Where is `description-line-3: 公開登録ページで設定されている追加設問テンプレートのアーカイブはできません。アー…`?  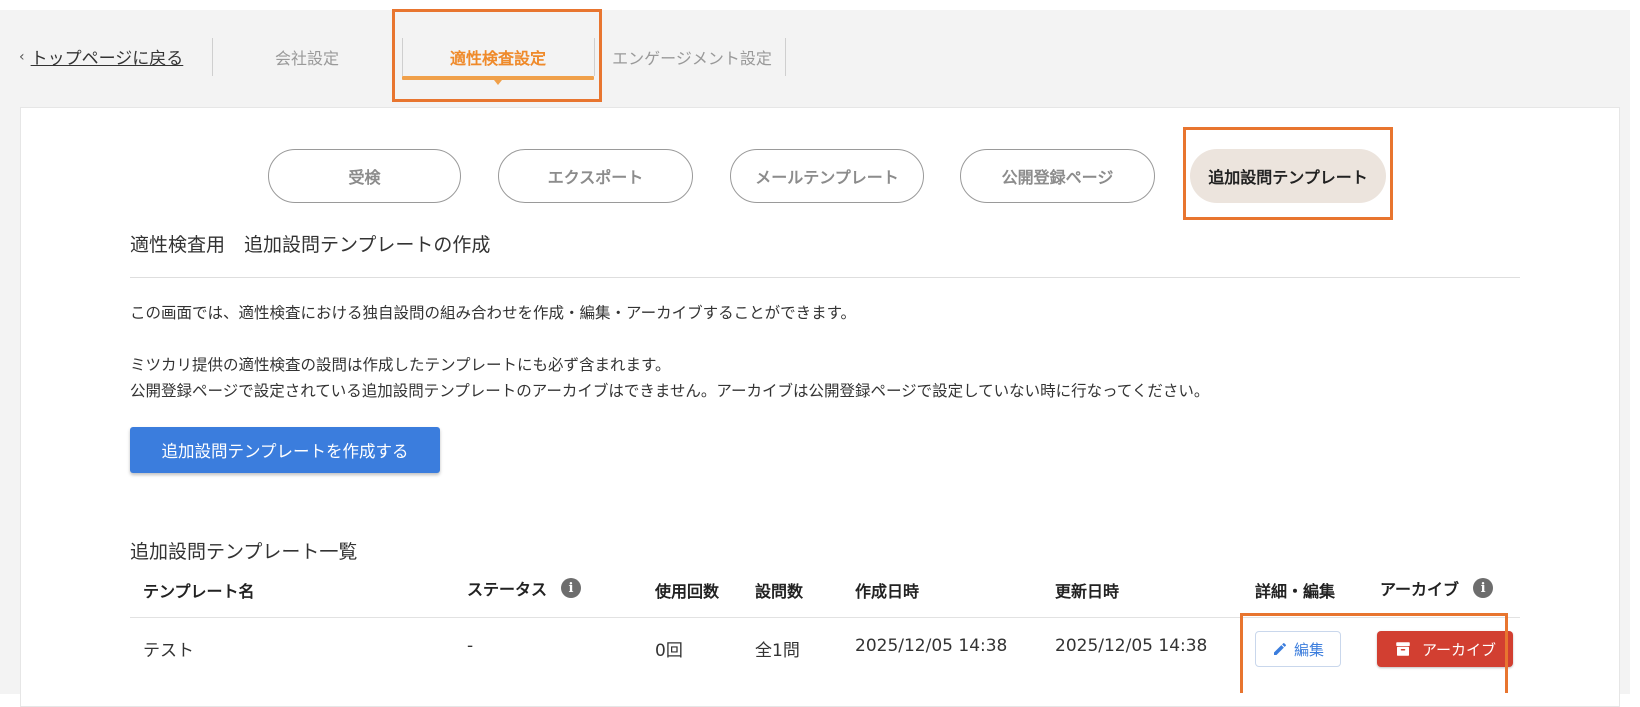 description-line-3: 公開登録ページで設定されている追加設問テンプレートのアーカイブはできません。アー… is located at coordinates (670, 391).